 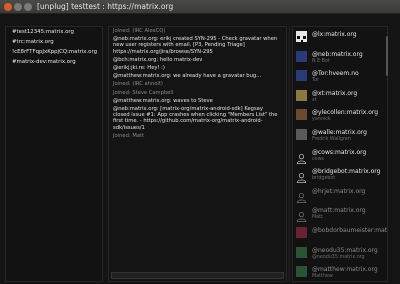 What do you see at coordinates (163, 100) in the screenshot?
I see `chat-message: @matthew:matrix.org: waves to Steve` at bounding box center [163, 100].